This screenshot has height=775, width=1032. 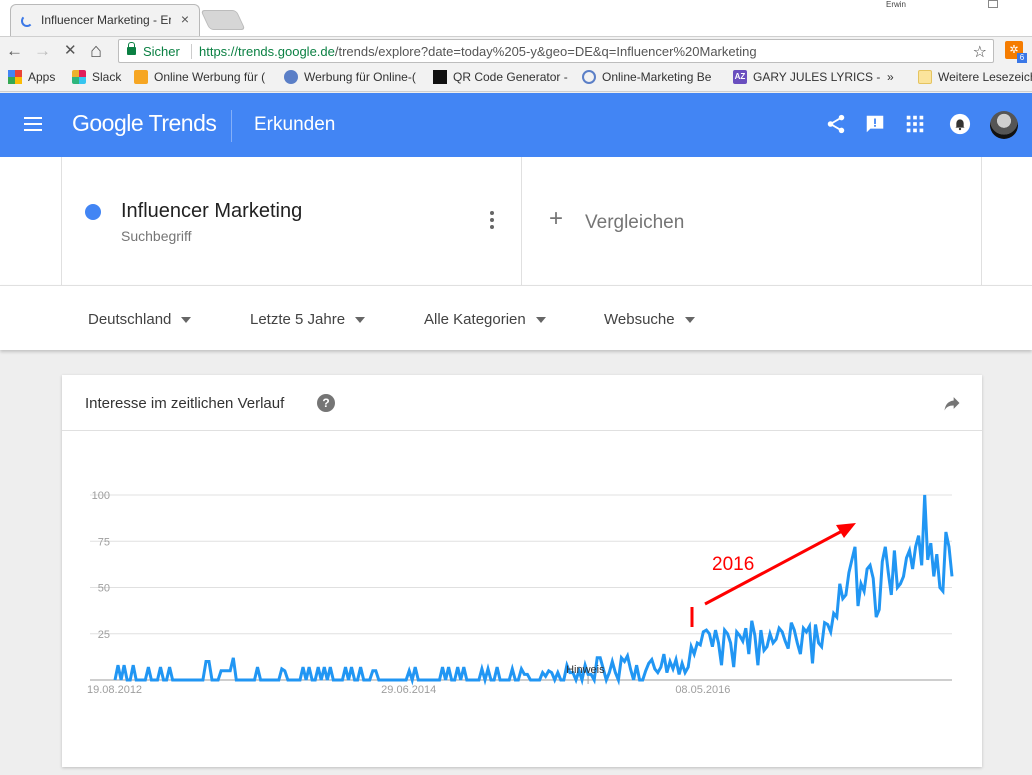 I want to click on bookmark-label: Slack, so click(x=107, y=77).